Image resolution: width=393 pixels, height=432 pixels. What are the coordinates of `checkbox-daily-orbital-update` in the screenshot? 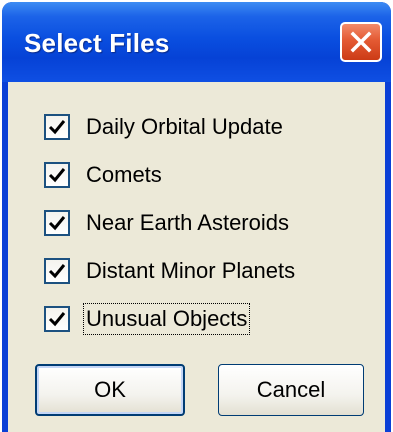 It's located at (57, 127).